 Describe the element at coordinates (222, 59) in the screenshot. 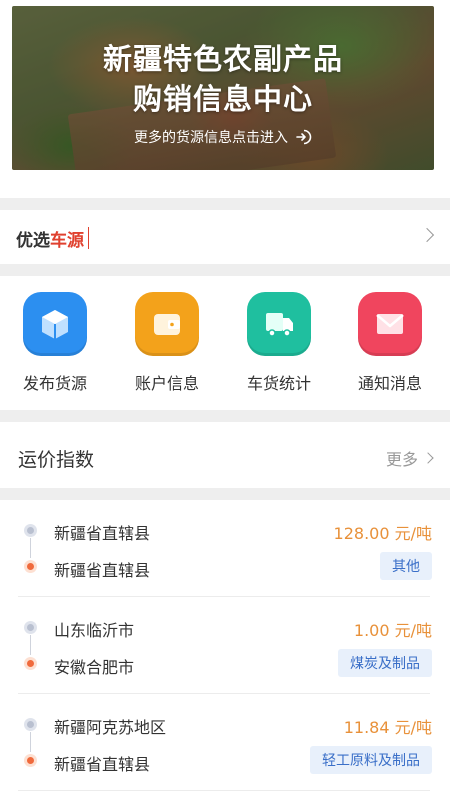

I see `banner-title-line1: 新疆特色农副产品` at that location.